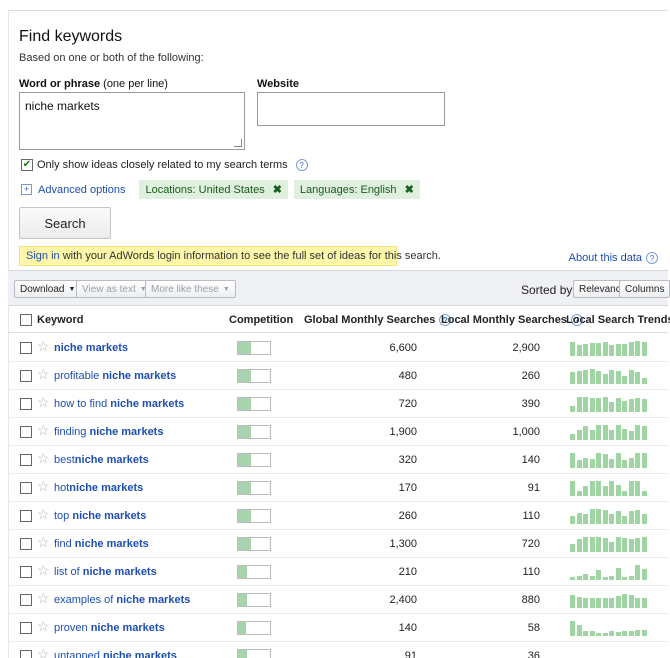 This screenshot has width=670, height=658. I want to click on keyword-link: list of niche markets, so click(105, 572).